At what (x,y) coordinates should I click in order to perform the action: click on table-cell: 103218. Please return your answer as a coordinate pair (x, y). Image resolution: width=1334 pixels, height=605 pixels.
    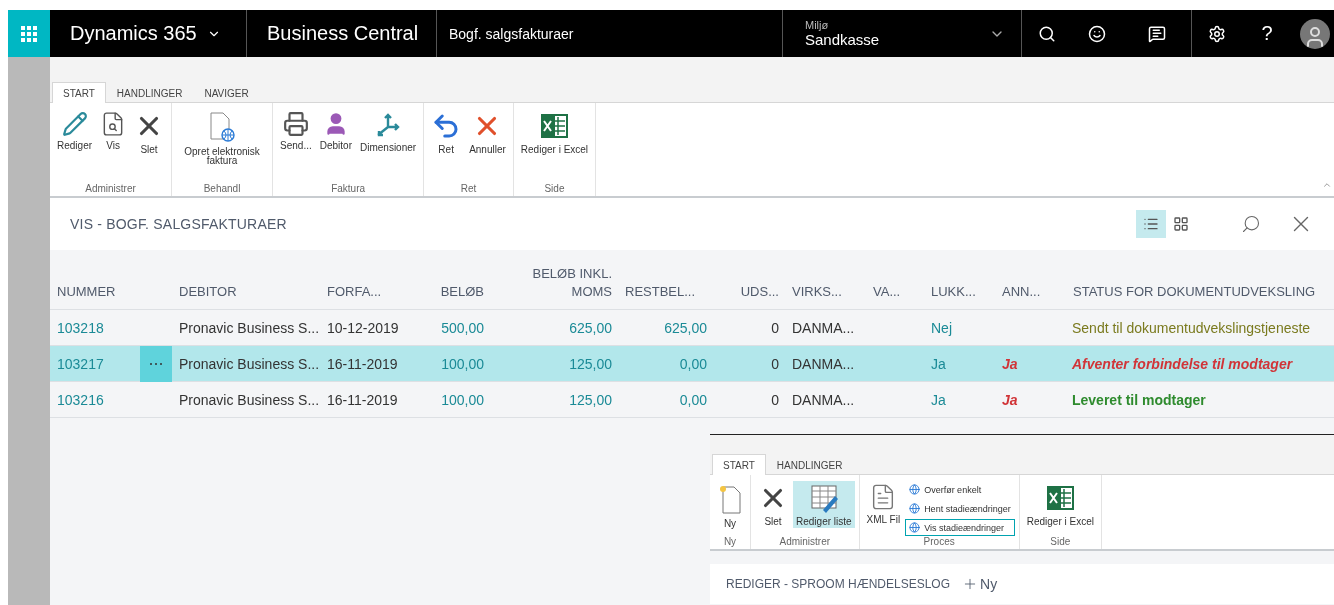
    Looking at the image, I should click on (95, 327).